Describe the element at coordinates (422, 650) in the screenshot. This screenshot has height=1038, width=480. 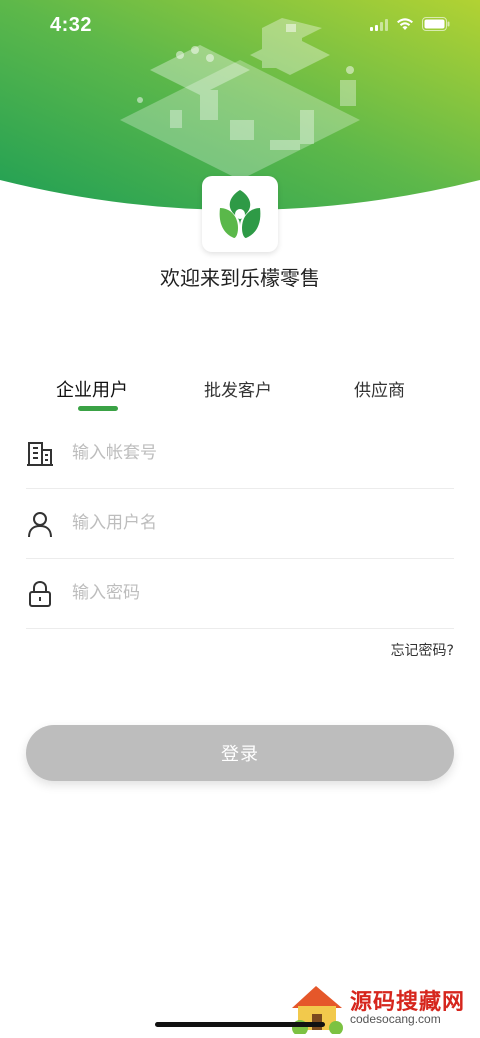
I see `forgot-password-link: 忘记密码?` at that location.